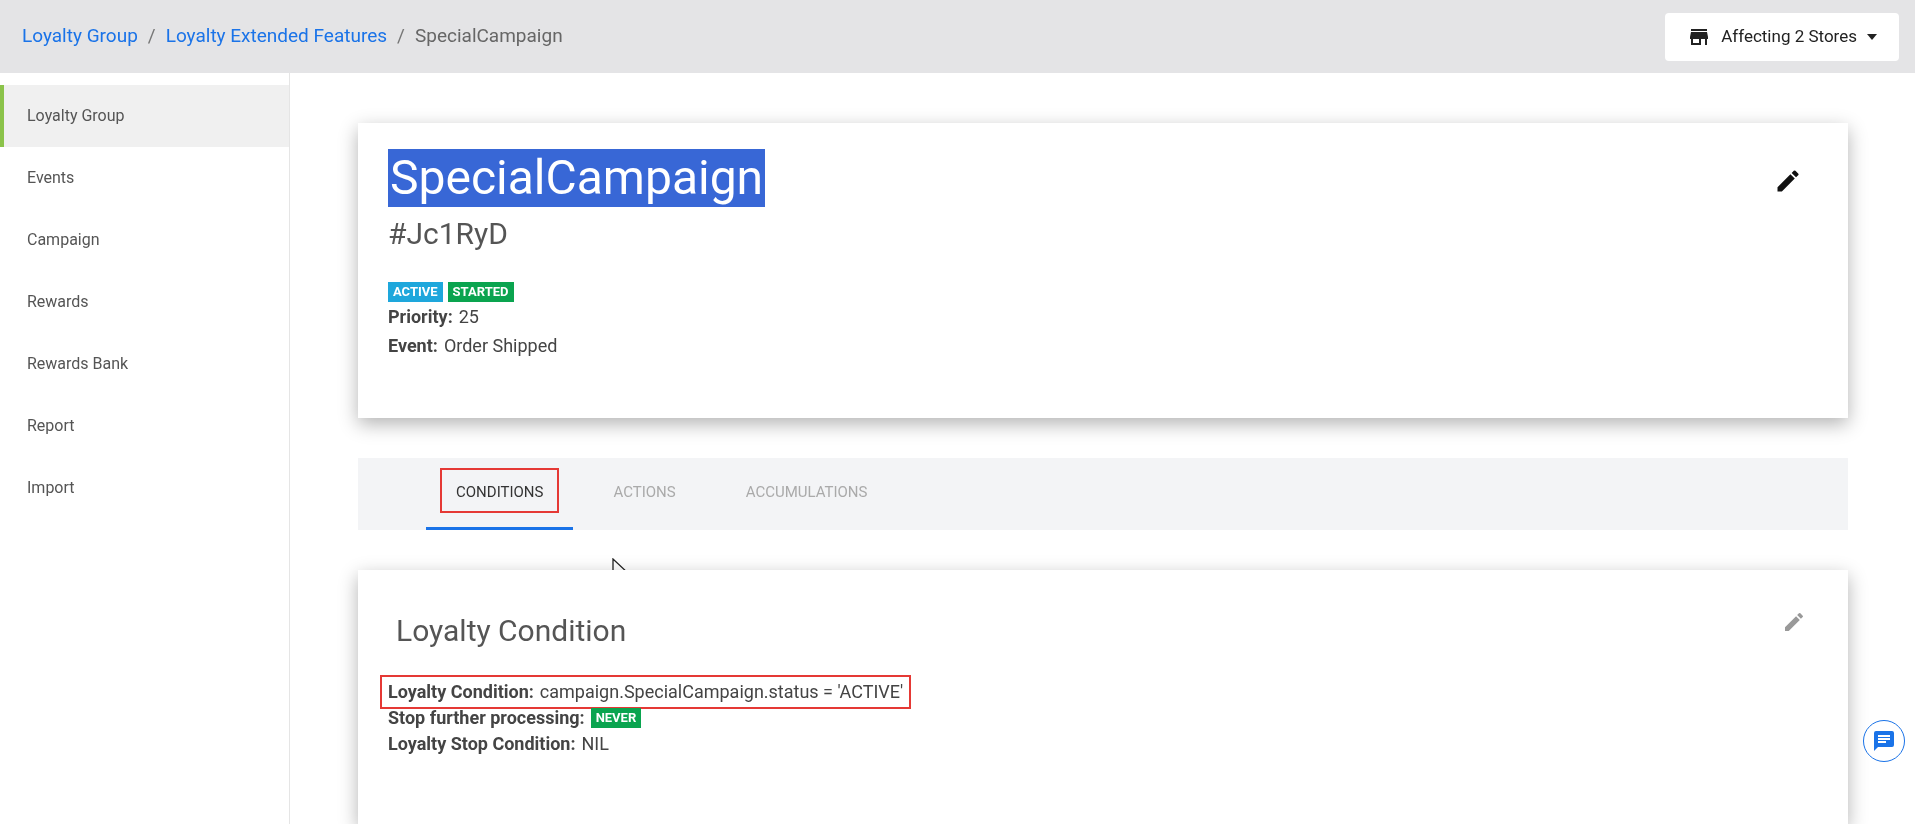  What do you see at coordinates (482, 744) in the screenshot?
I see `field-label: Loyalty Stop Condition:` at bounding box center [482, 744].